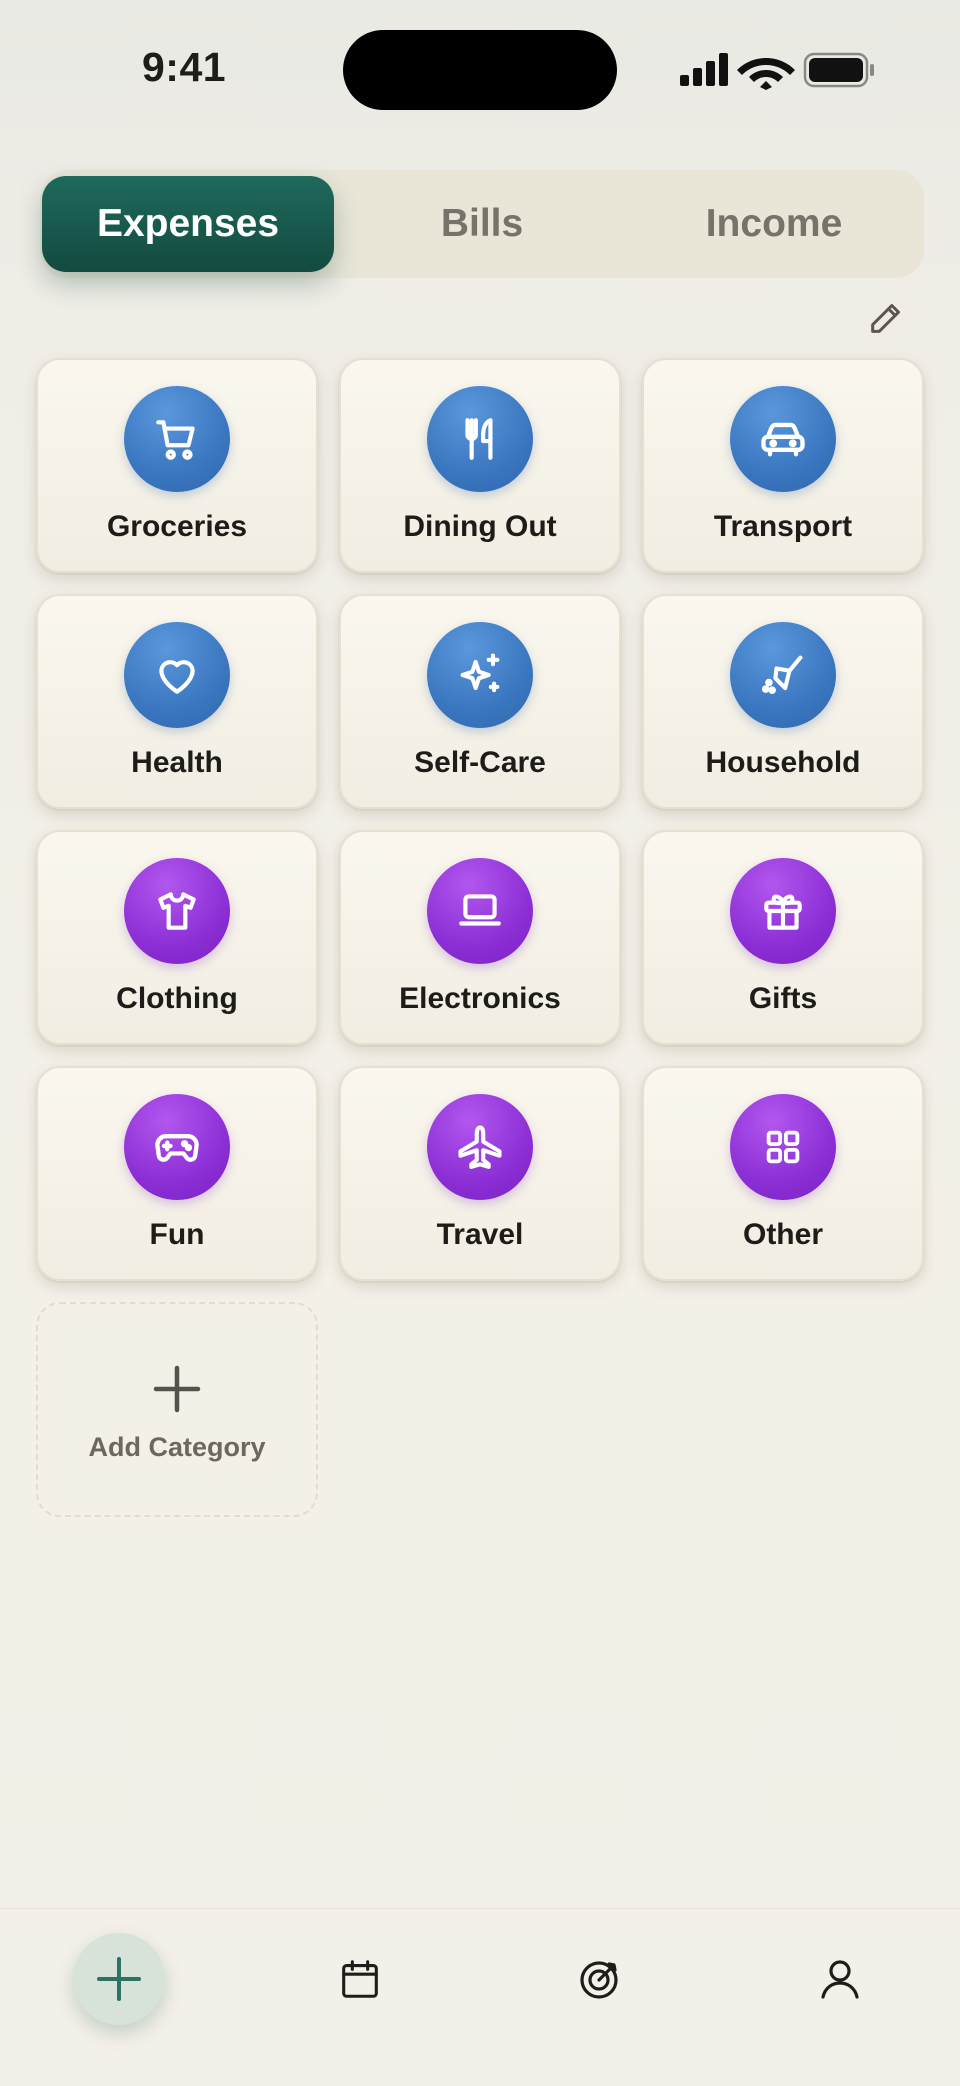 The image size is (960, 2086). What do you see at coordinates (774, 224) in the screenshot?
I see `tab-income: Income` at bounding box center [774, 224].